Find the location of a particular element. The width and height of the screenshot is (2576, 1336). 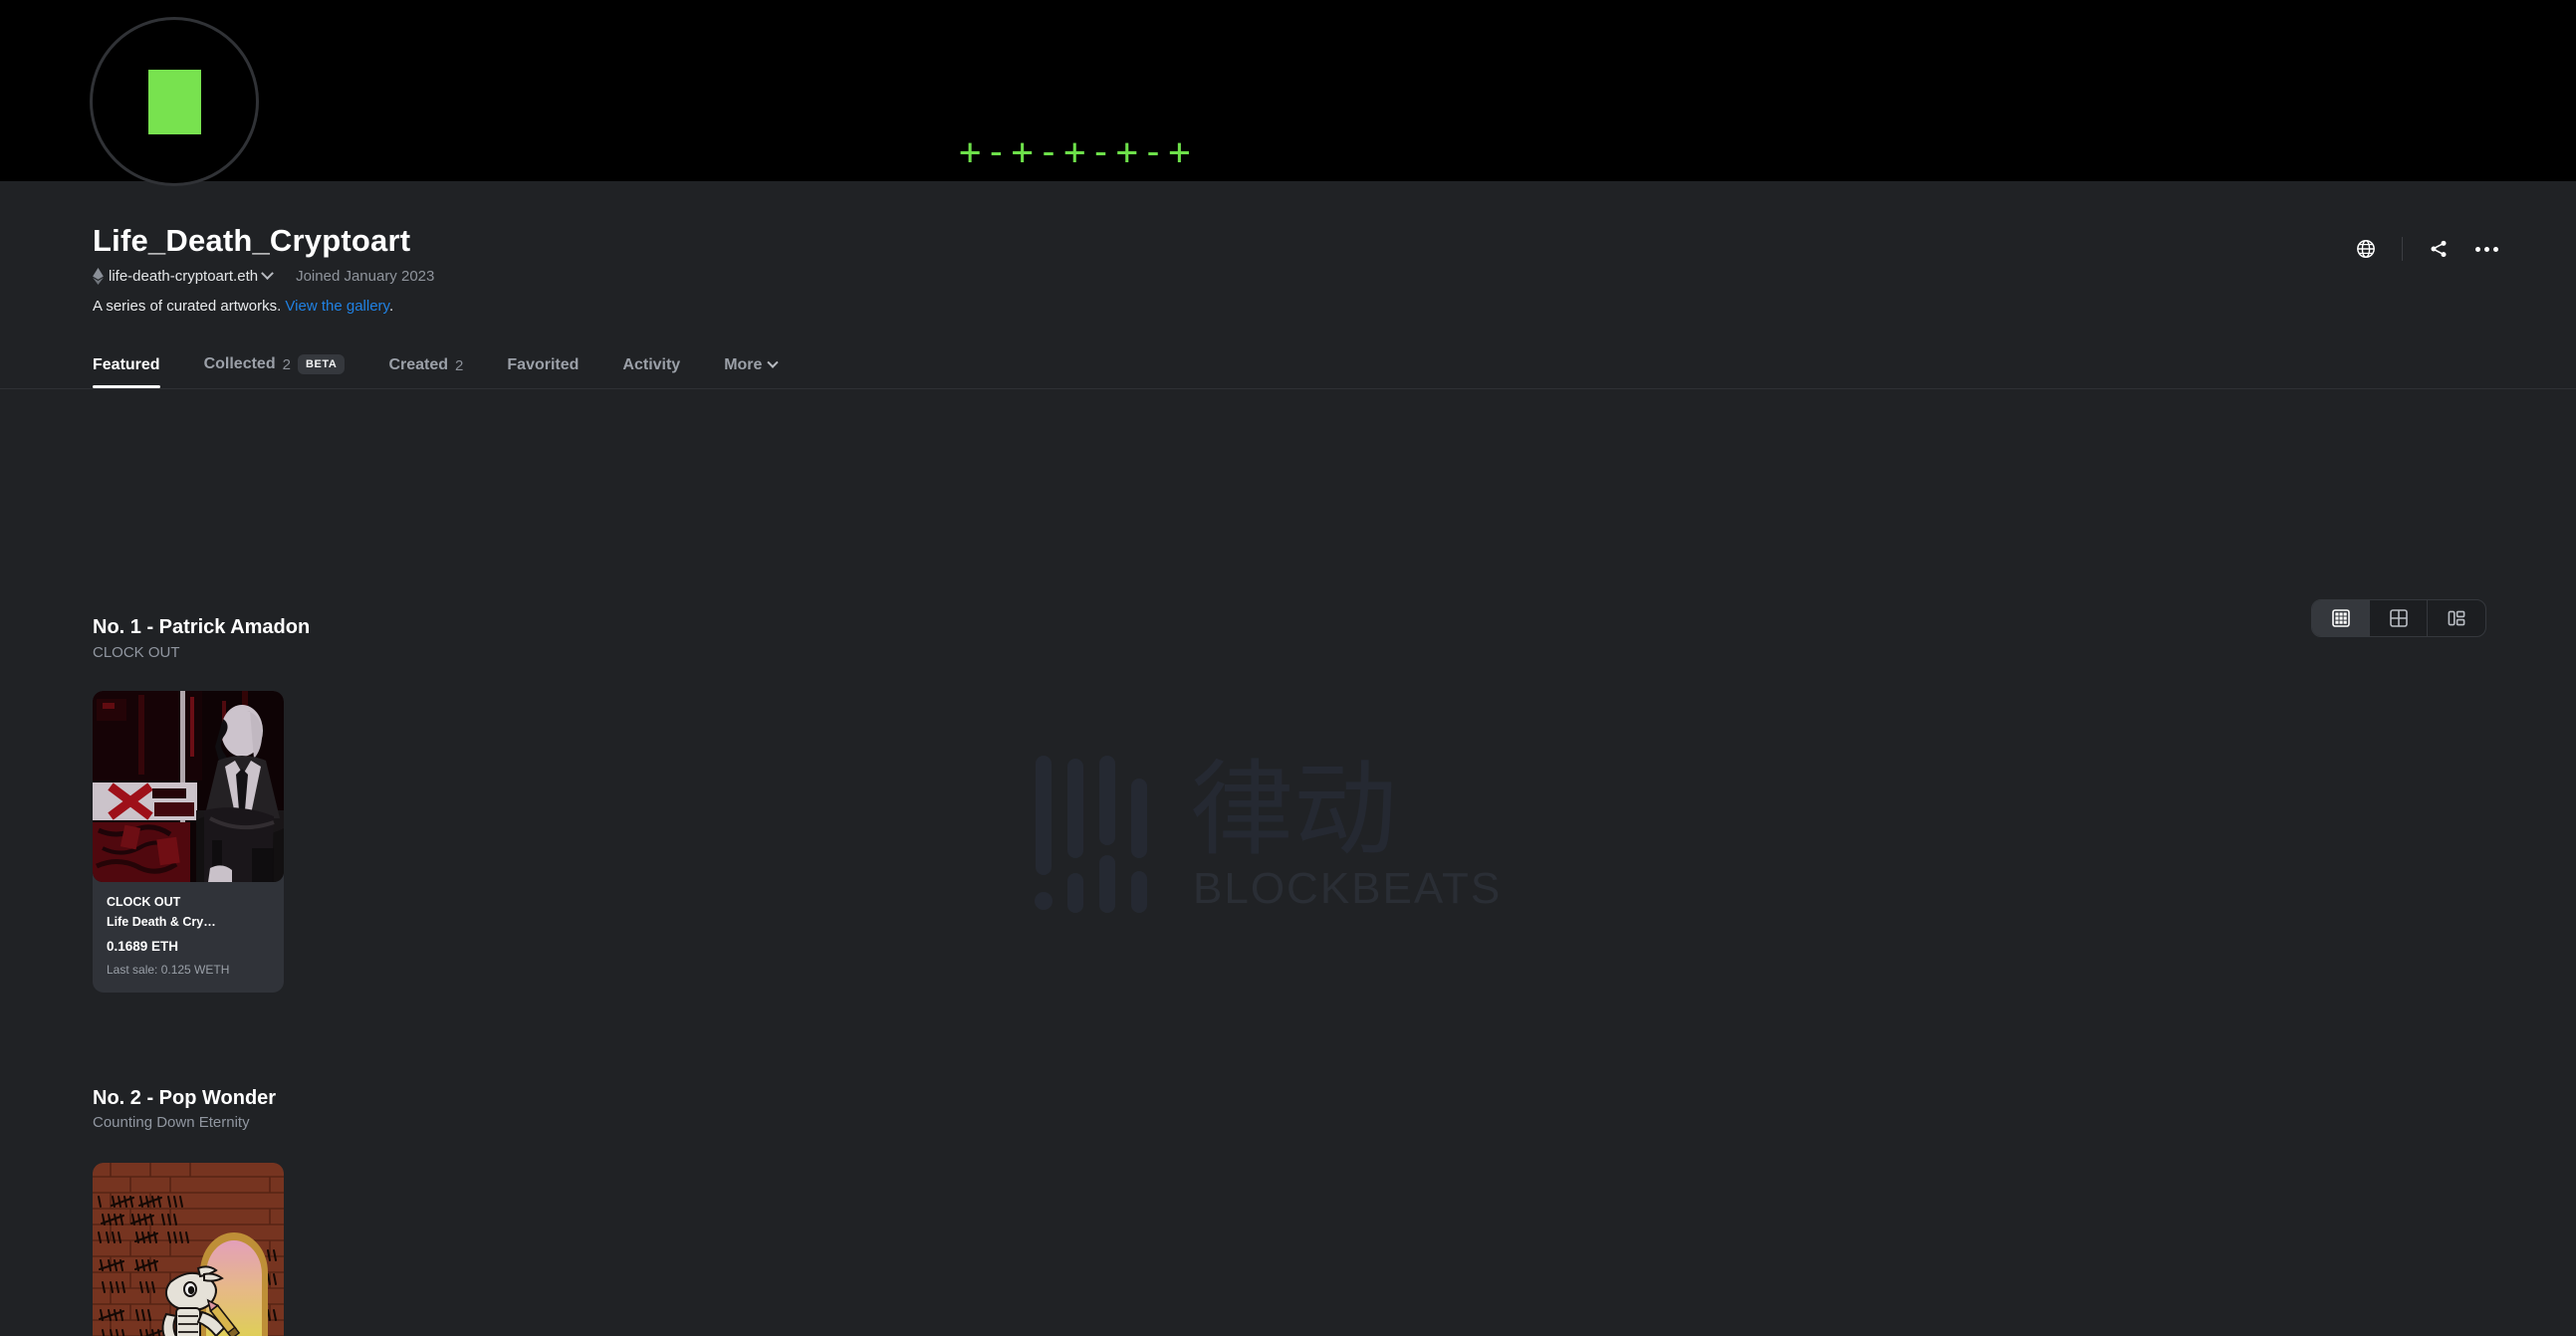

tab-label: More is located at coordinates (743, 364).